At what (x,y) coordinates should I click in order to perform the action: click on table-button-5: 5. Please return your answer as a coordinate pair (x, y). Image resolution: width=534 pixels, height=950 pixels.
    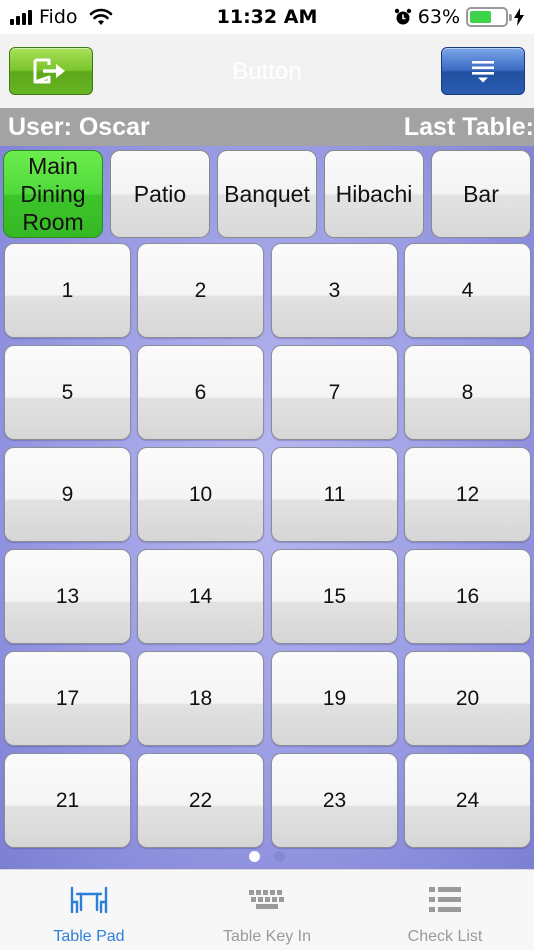
    Looking at the image, I should click on (67, 392).